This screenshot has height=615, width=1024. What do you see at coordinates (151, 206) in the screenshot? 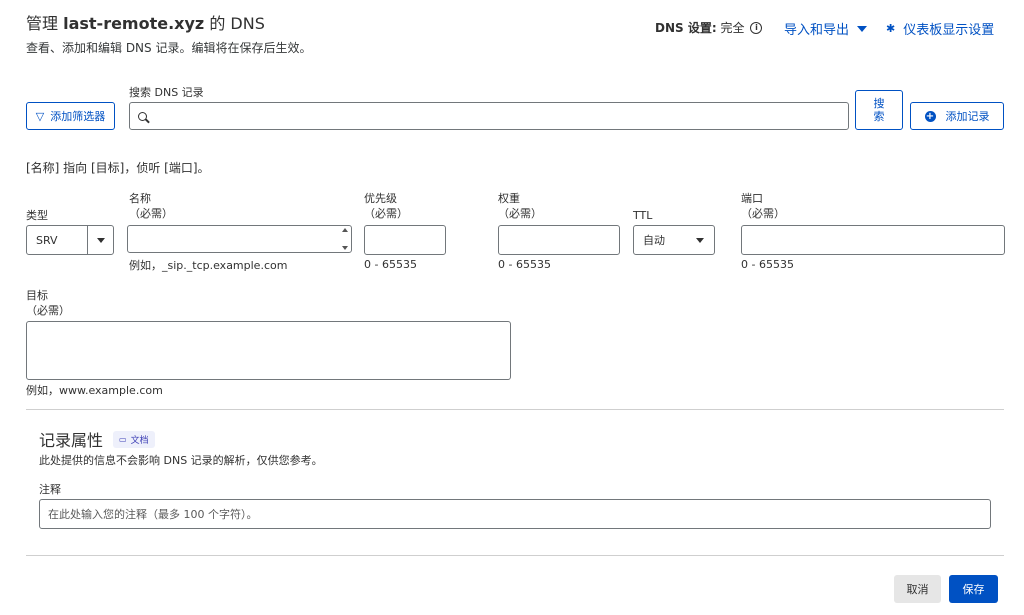
I see `name-label: 名称 （必需）` at bounding box center [151, 206].